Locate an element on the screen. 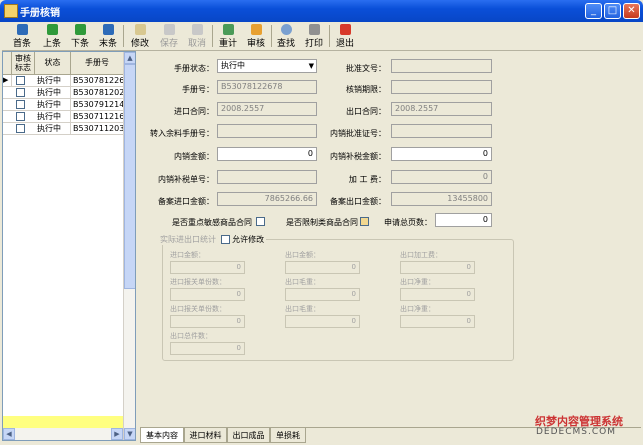  export-total-pieces-field: 0 is located at coordinates (207, 348).